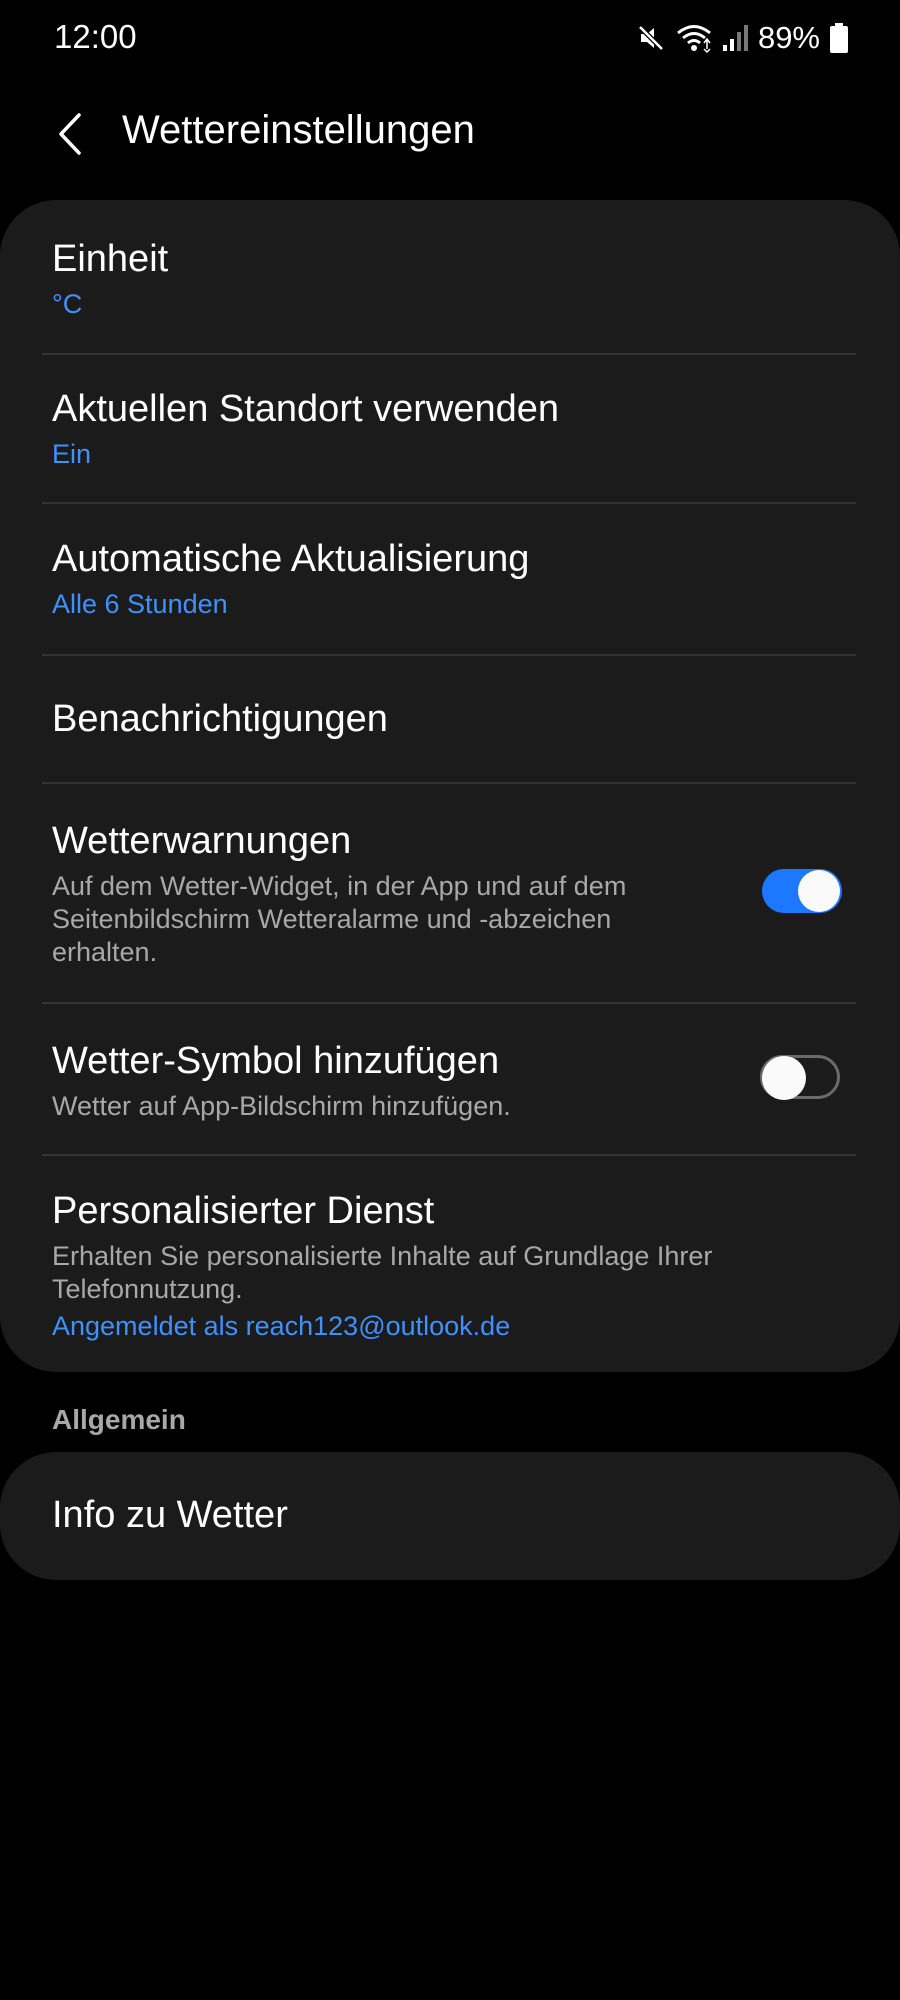  I want to click on description-line: Telefonnutzung., so click(147, 1289).